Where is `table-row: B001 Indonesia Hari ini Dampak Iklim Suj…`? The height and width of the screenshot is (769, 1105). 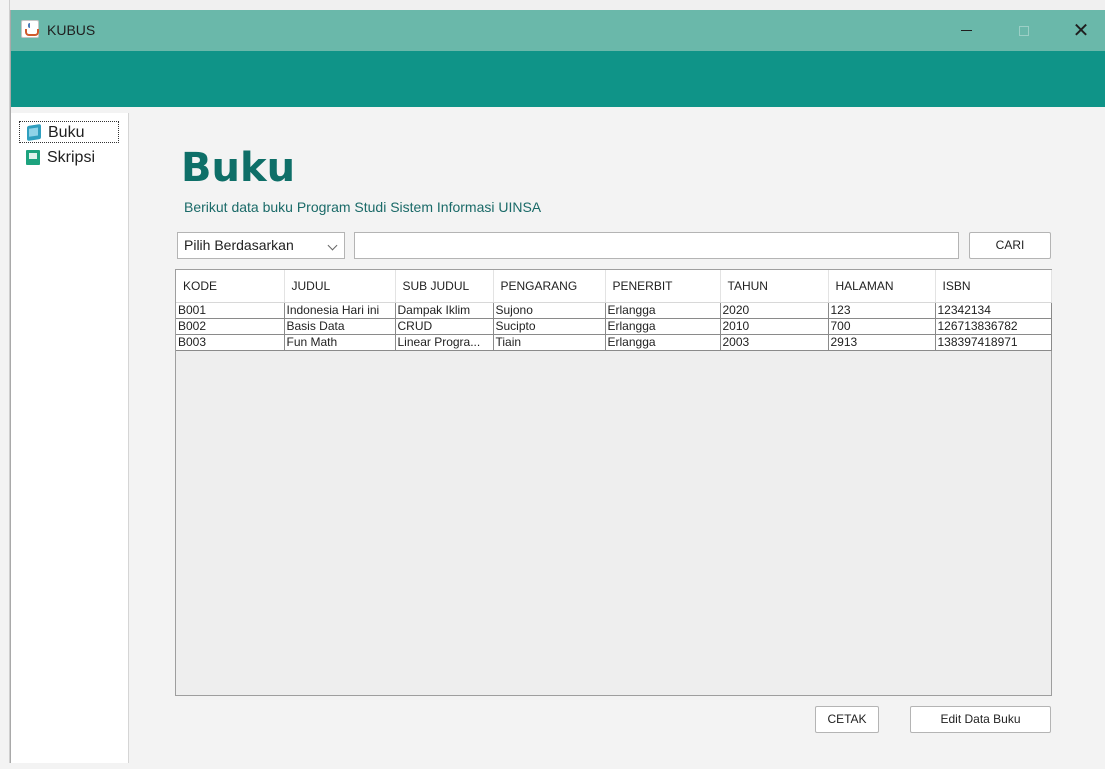 table-row: B001 Indonesia Hari ini Dampak Iklim Suj… is located at coordinates (614, 310).